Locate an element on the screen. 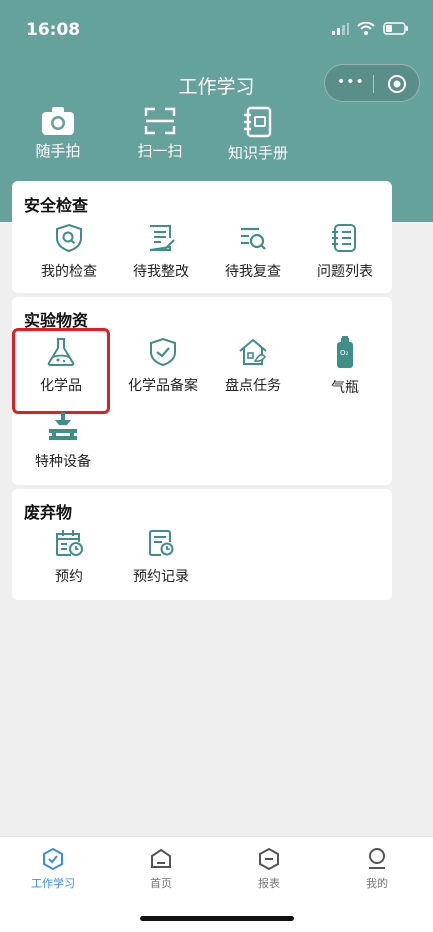 This screenshot has width=433, height=932. menu-item-chemical-filing: 化学品备案 is located at coordinates (163, 366).